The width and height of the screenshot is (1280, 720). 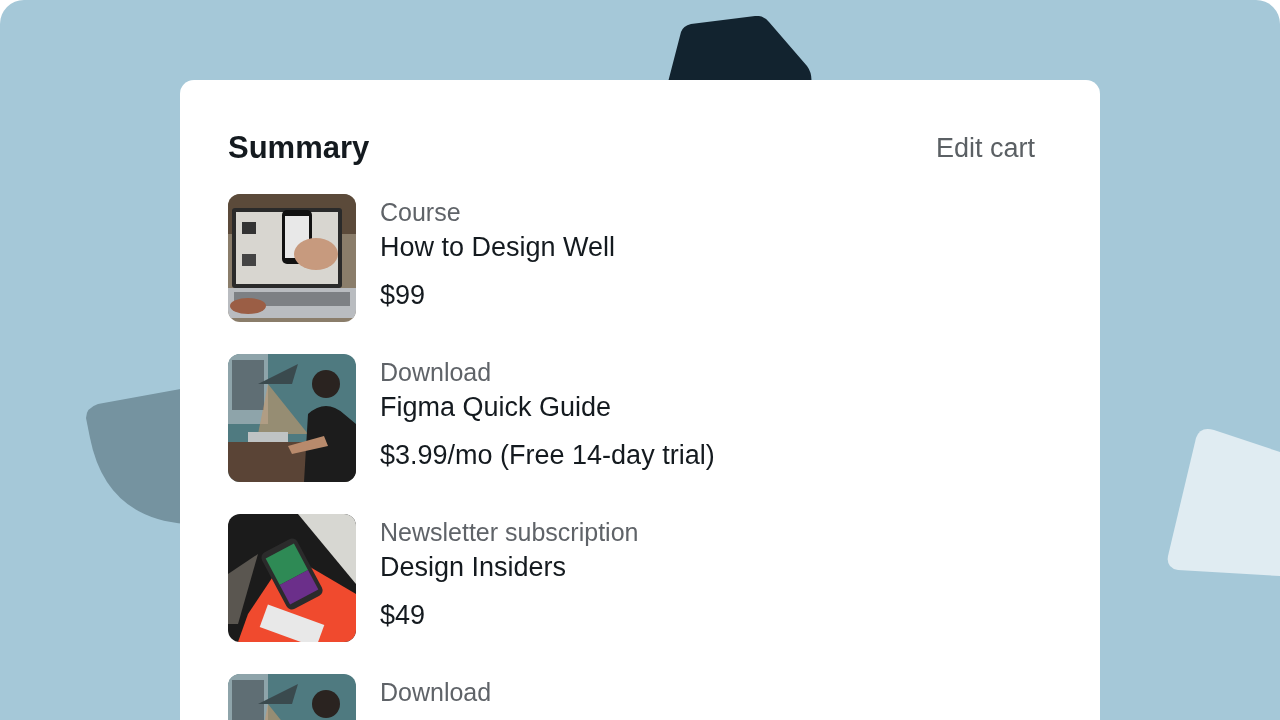 What do you see at coordinates (421, 212) in the screenshot?
I see `item-category: Course` at bounding box center [421, 212].